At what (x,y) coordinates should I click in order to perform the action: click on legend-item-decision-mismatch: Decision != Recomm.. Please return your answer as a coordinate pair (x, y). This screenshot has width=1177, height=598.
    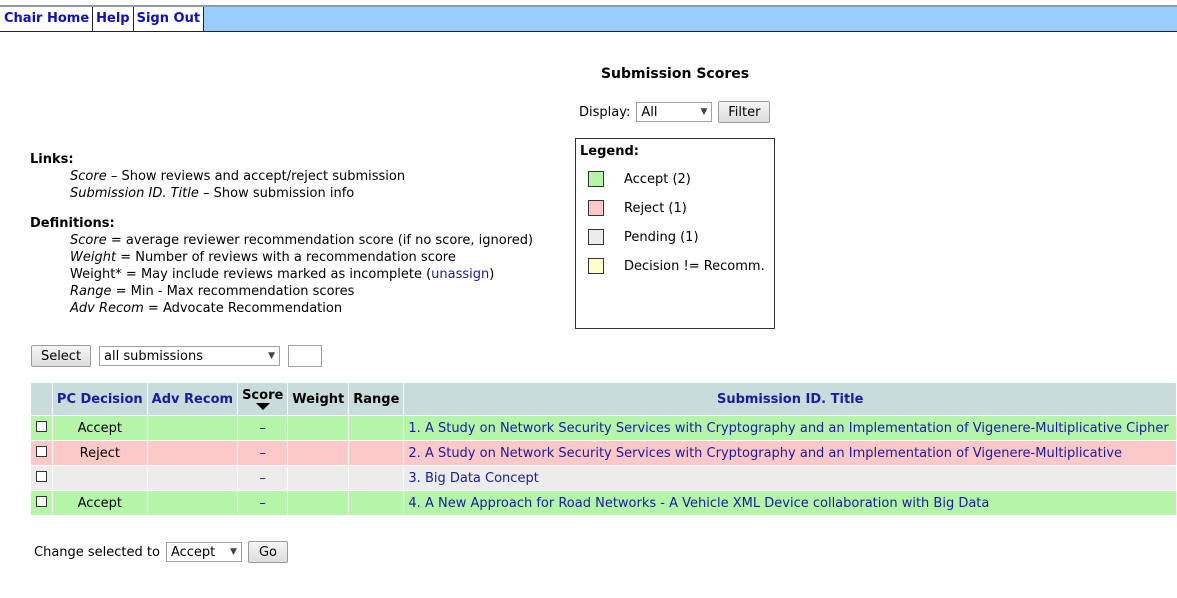
    Looking at the image, I should click on (676, 266).